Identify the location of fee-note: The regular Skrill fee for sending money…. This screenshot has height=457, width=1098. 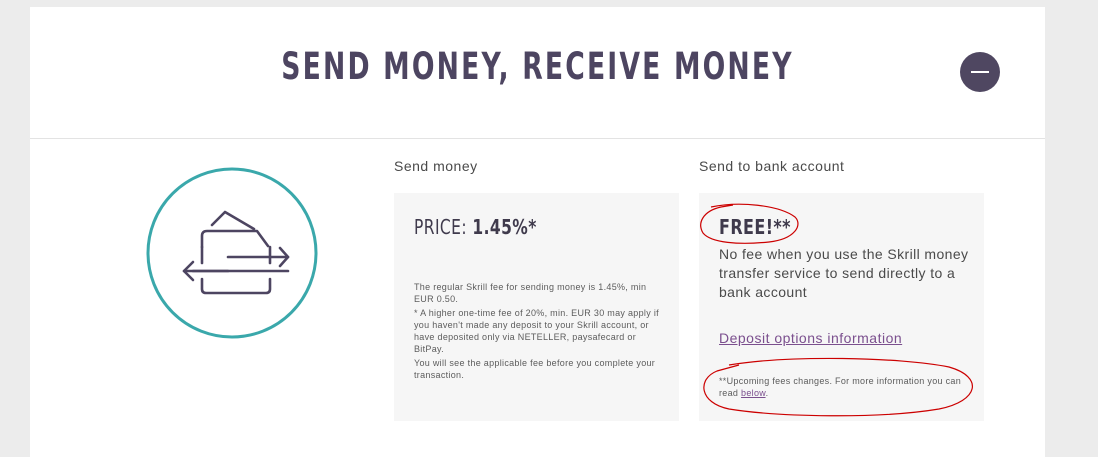
(530, 293).